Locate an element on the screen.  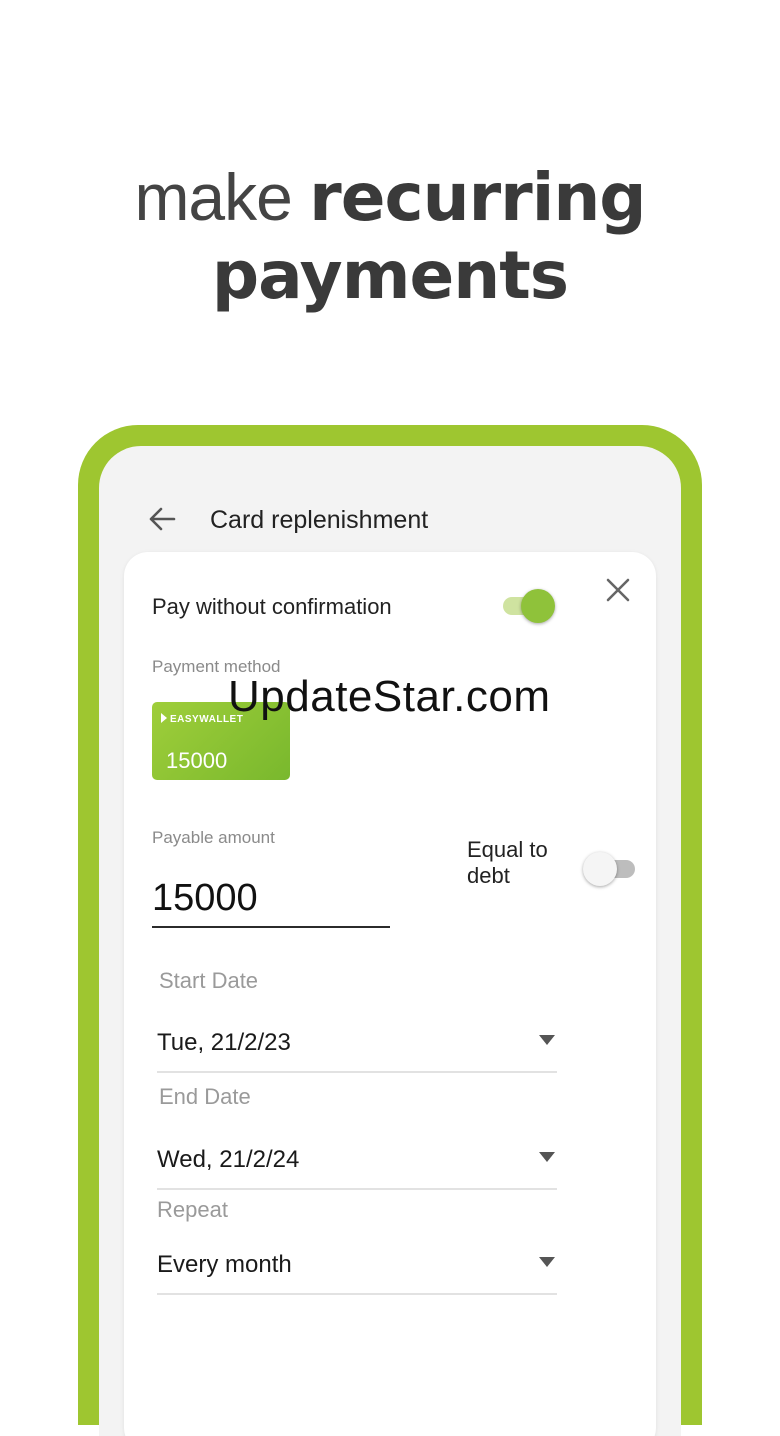
headline-line-1: make recurring is located at coordinates (390, 197).